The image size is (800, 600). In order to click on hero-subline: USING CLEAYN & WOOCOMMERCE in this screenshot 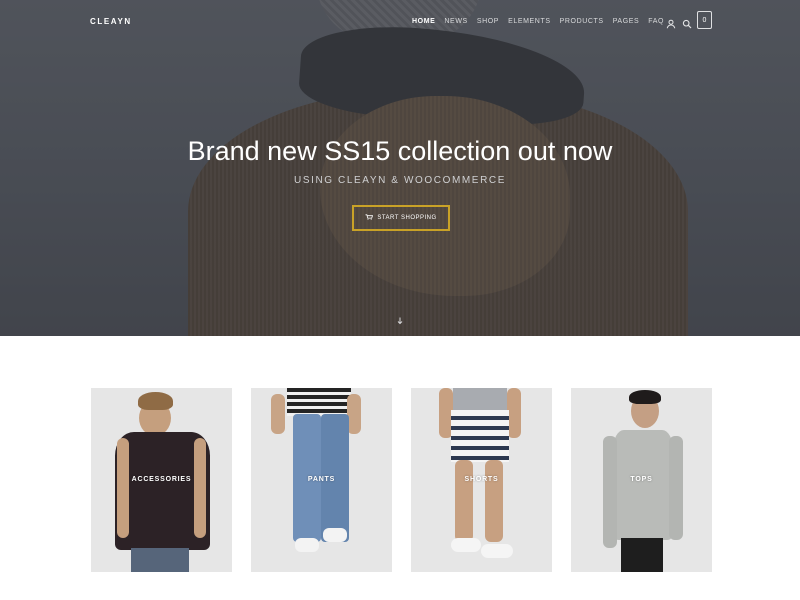, I will do `click(400, 180)`.